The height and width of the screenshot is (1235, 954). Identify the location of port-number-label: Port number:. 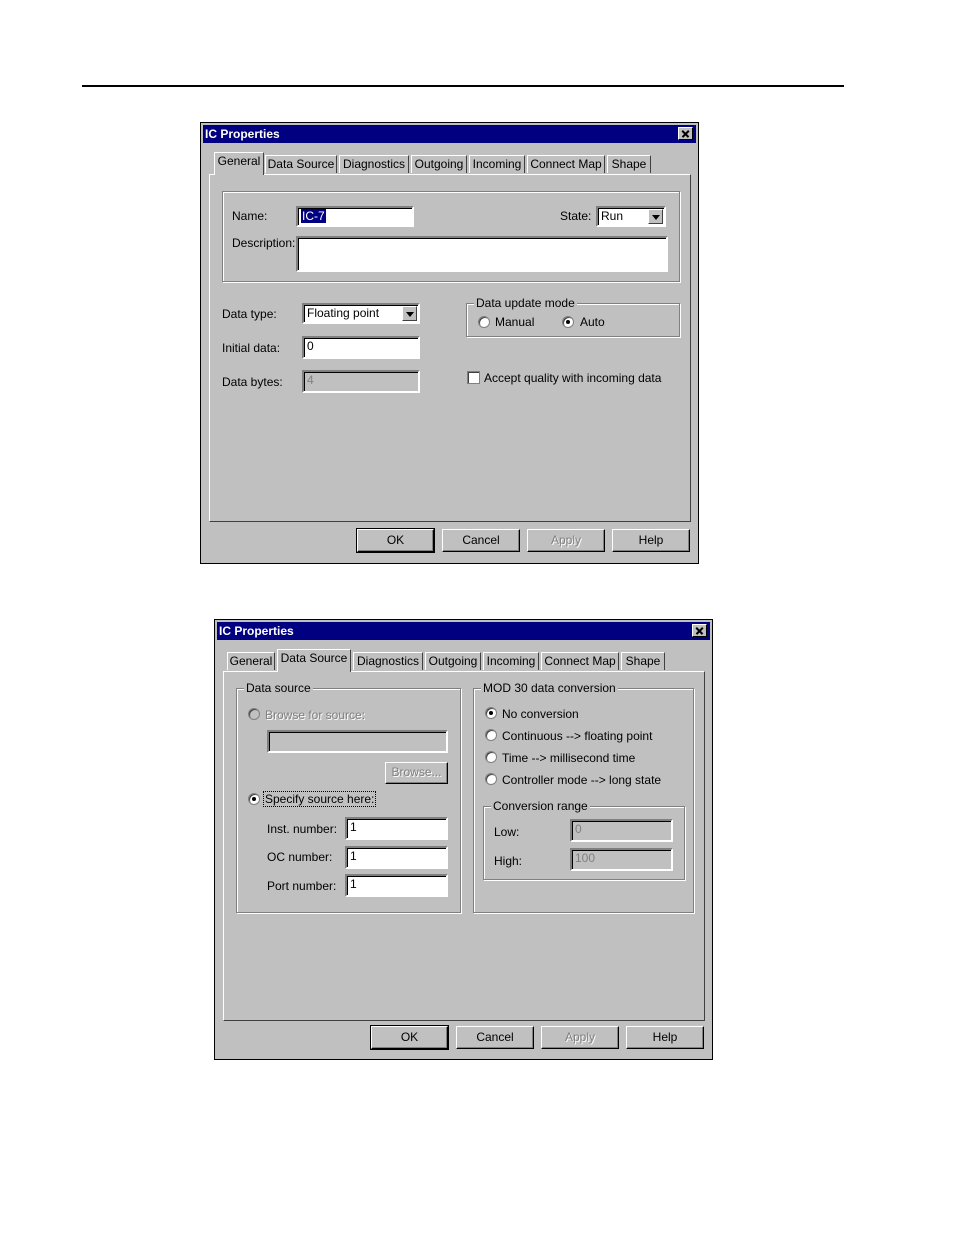
(302, 886).